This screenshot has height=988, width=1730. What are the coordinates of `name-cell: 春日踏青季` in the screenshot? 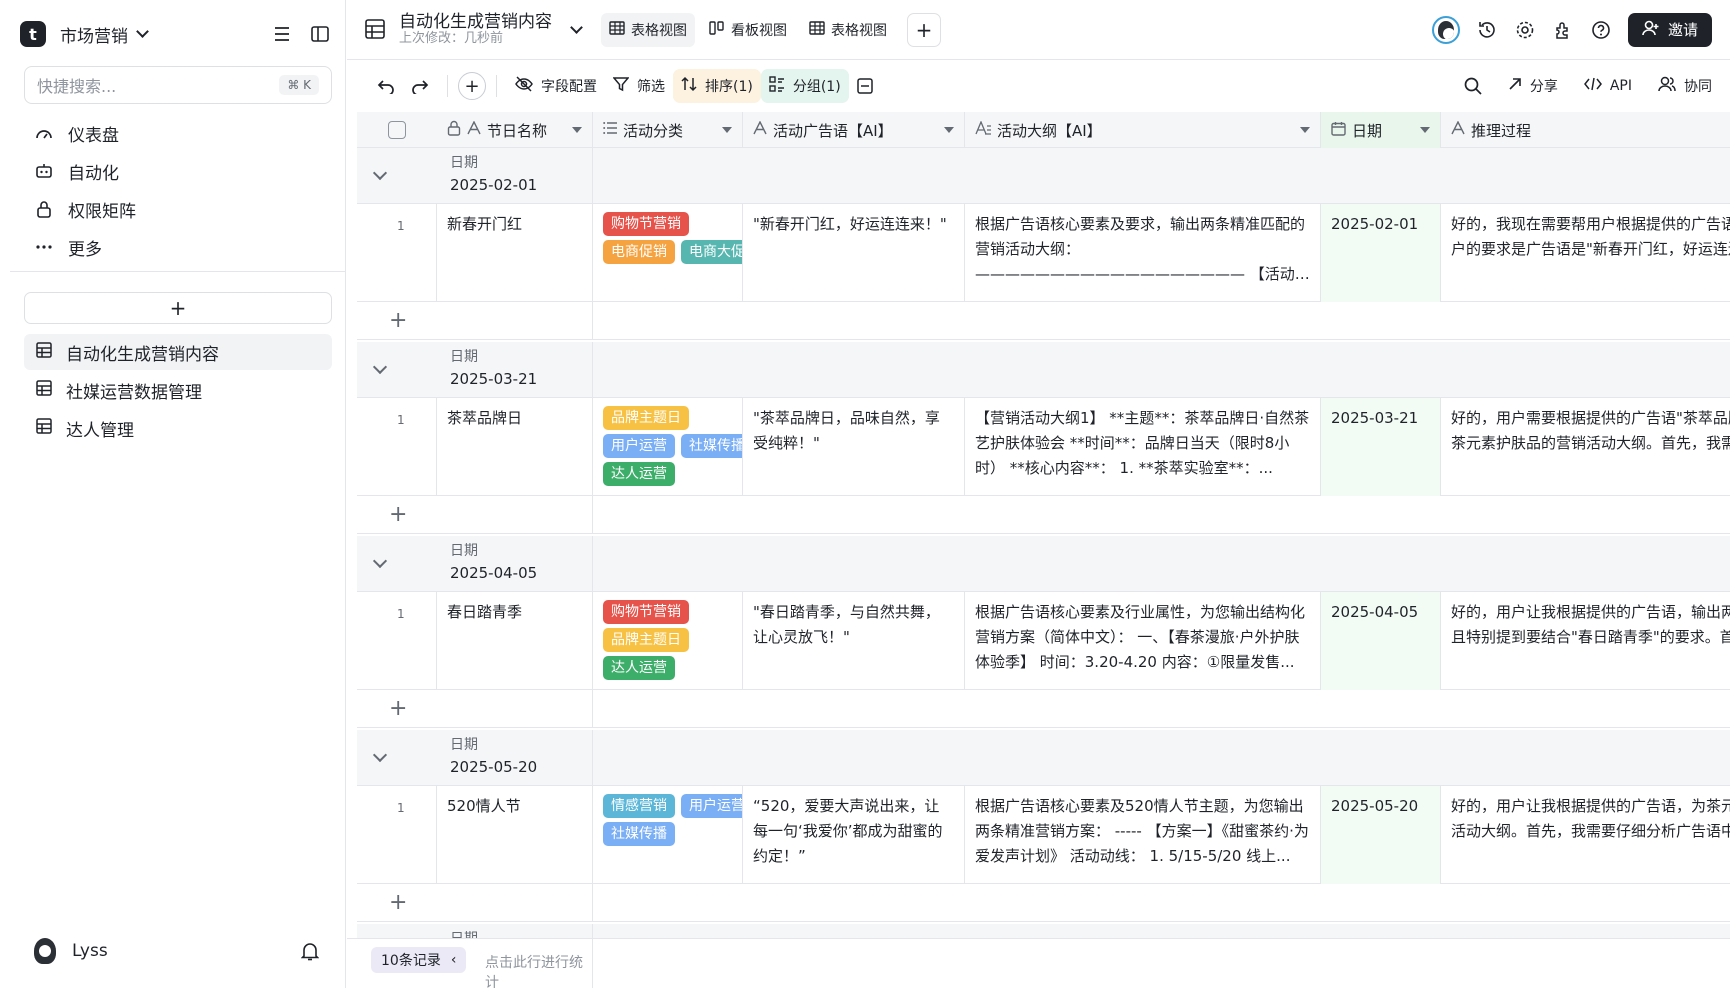 It's located at (515, 641).